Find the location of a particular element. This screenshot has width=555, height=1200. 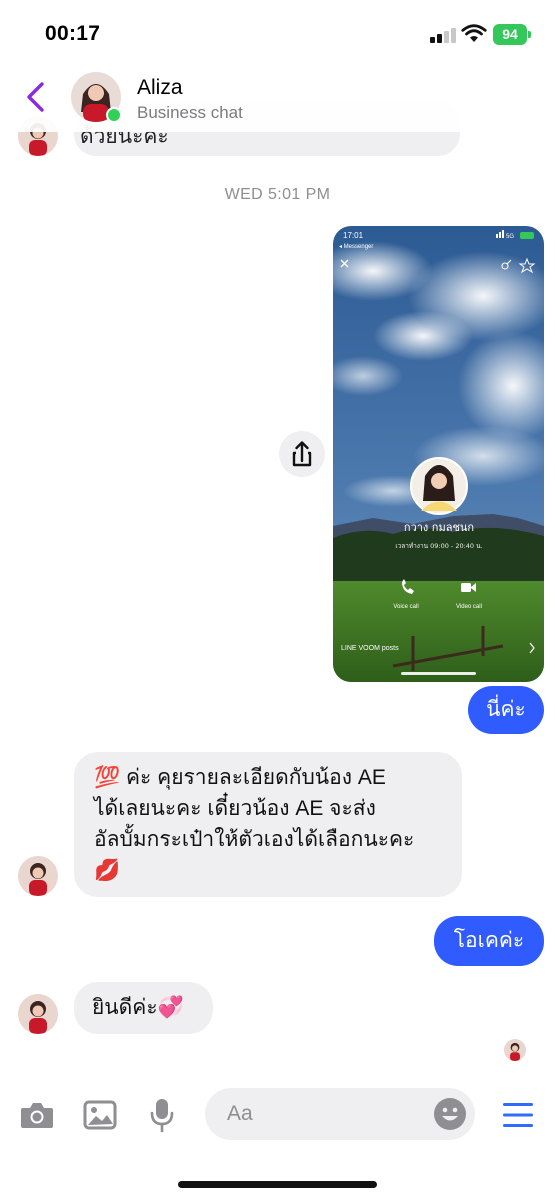

screenshot-video-call: Video call is located at coordinates (469, 607).